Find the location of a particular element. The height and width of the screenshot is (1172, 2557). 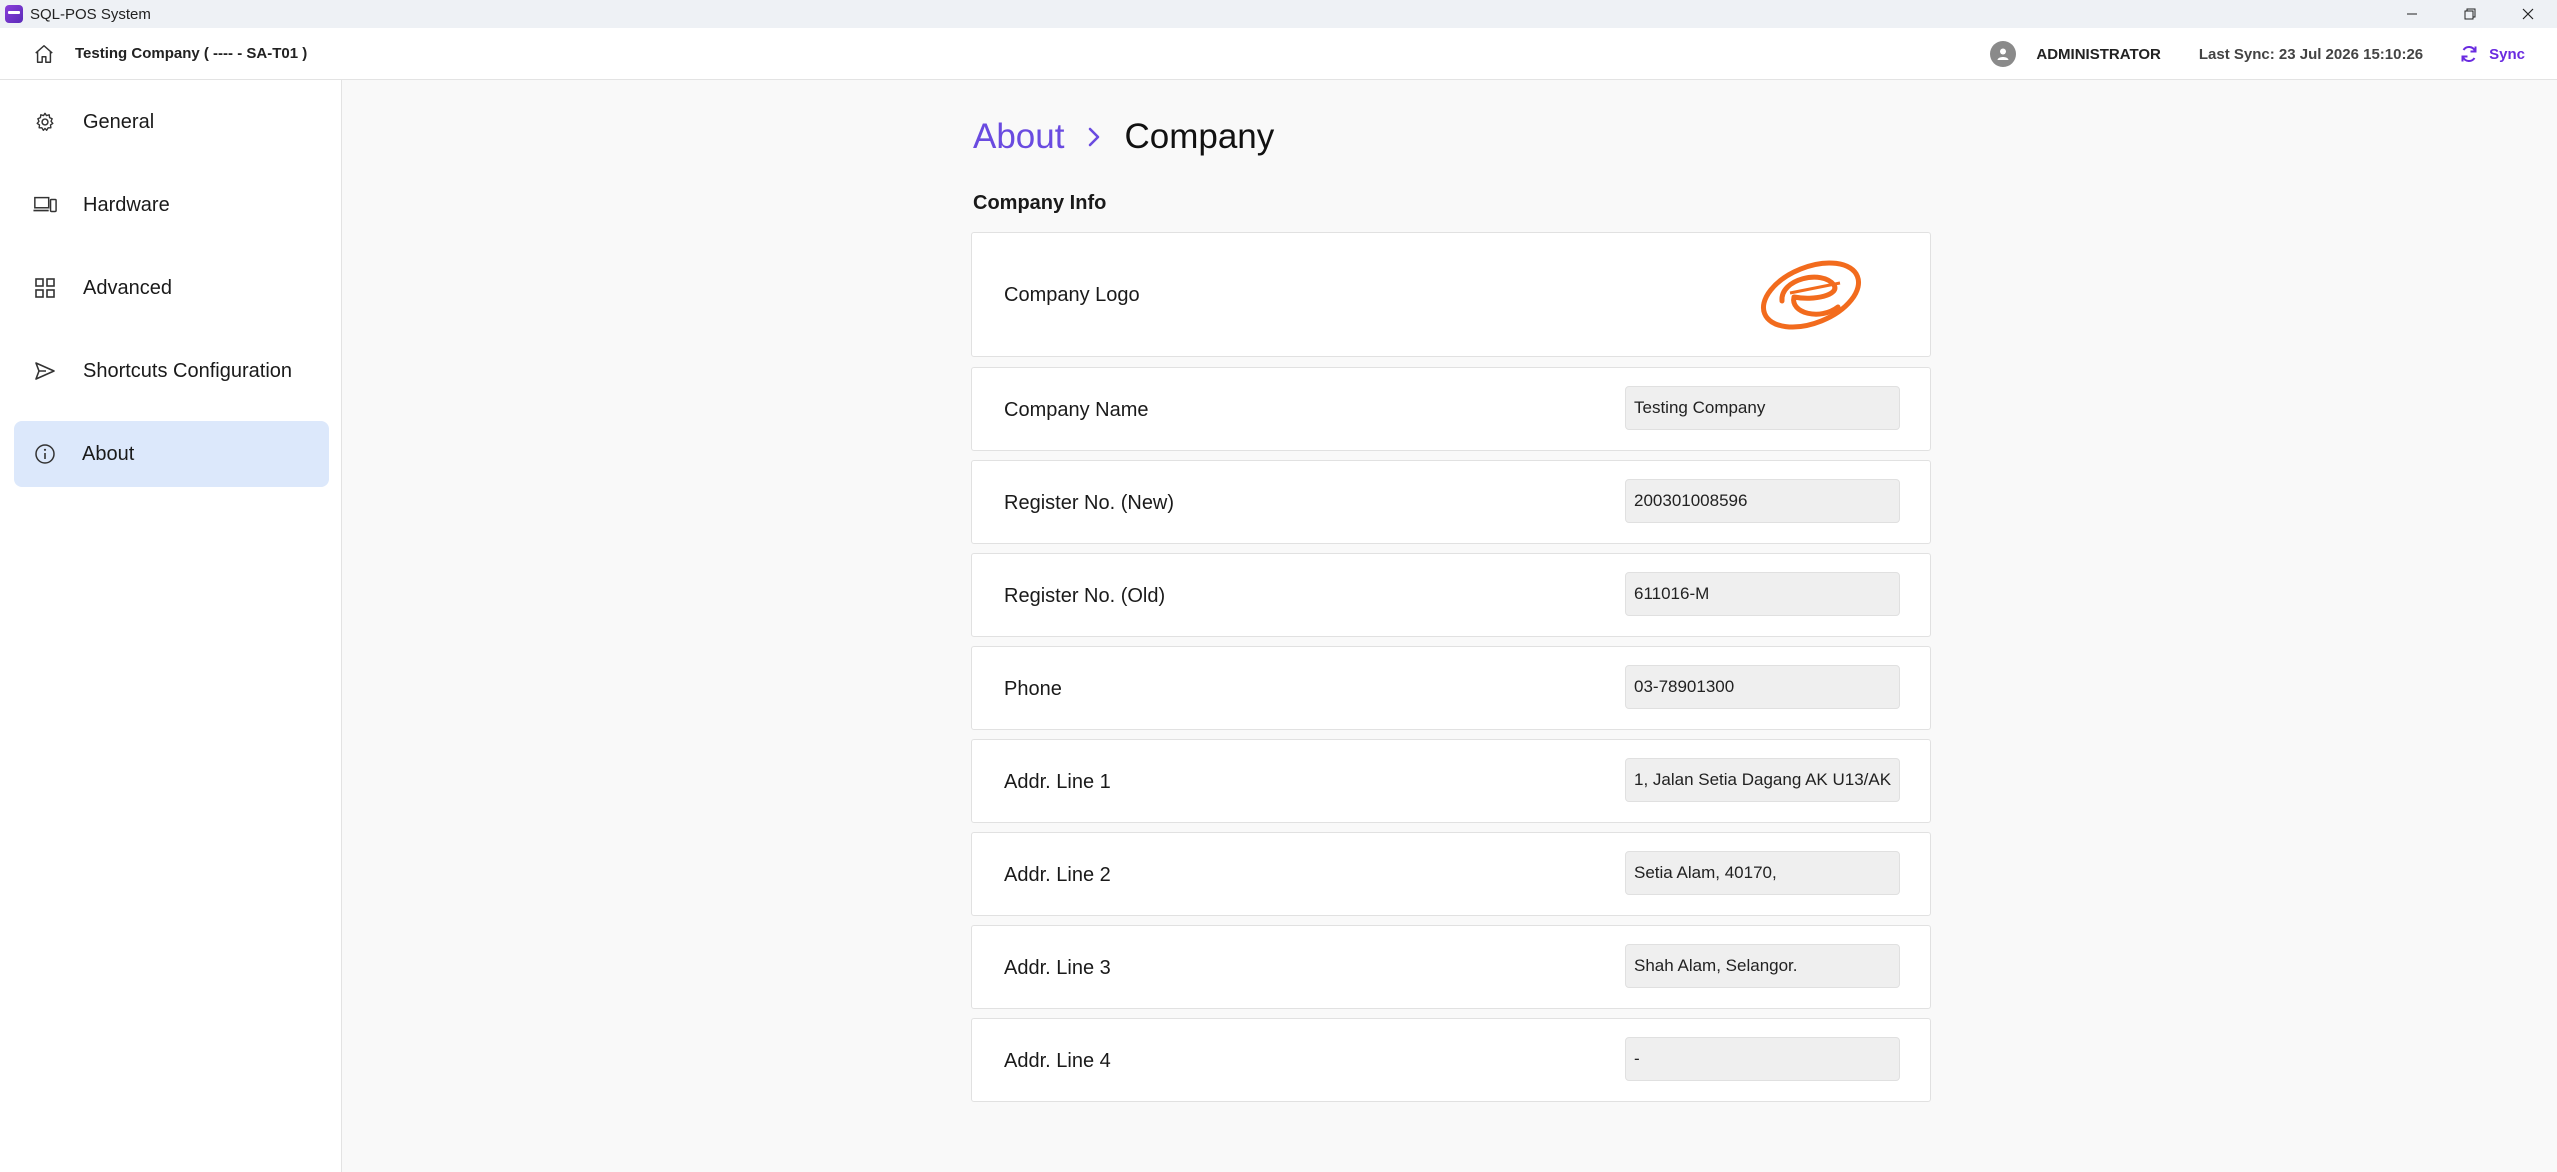

breadcrumb: About Company is located at coordinates (1123, 137).